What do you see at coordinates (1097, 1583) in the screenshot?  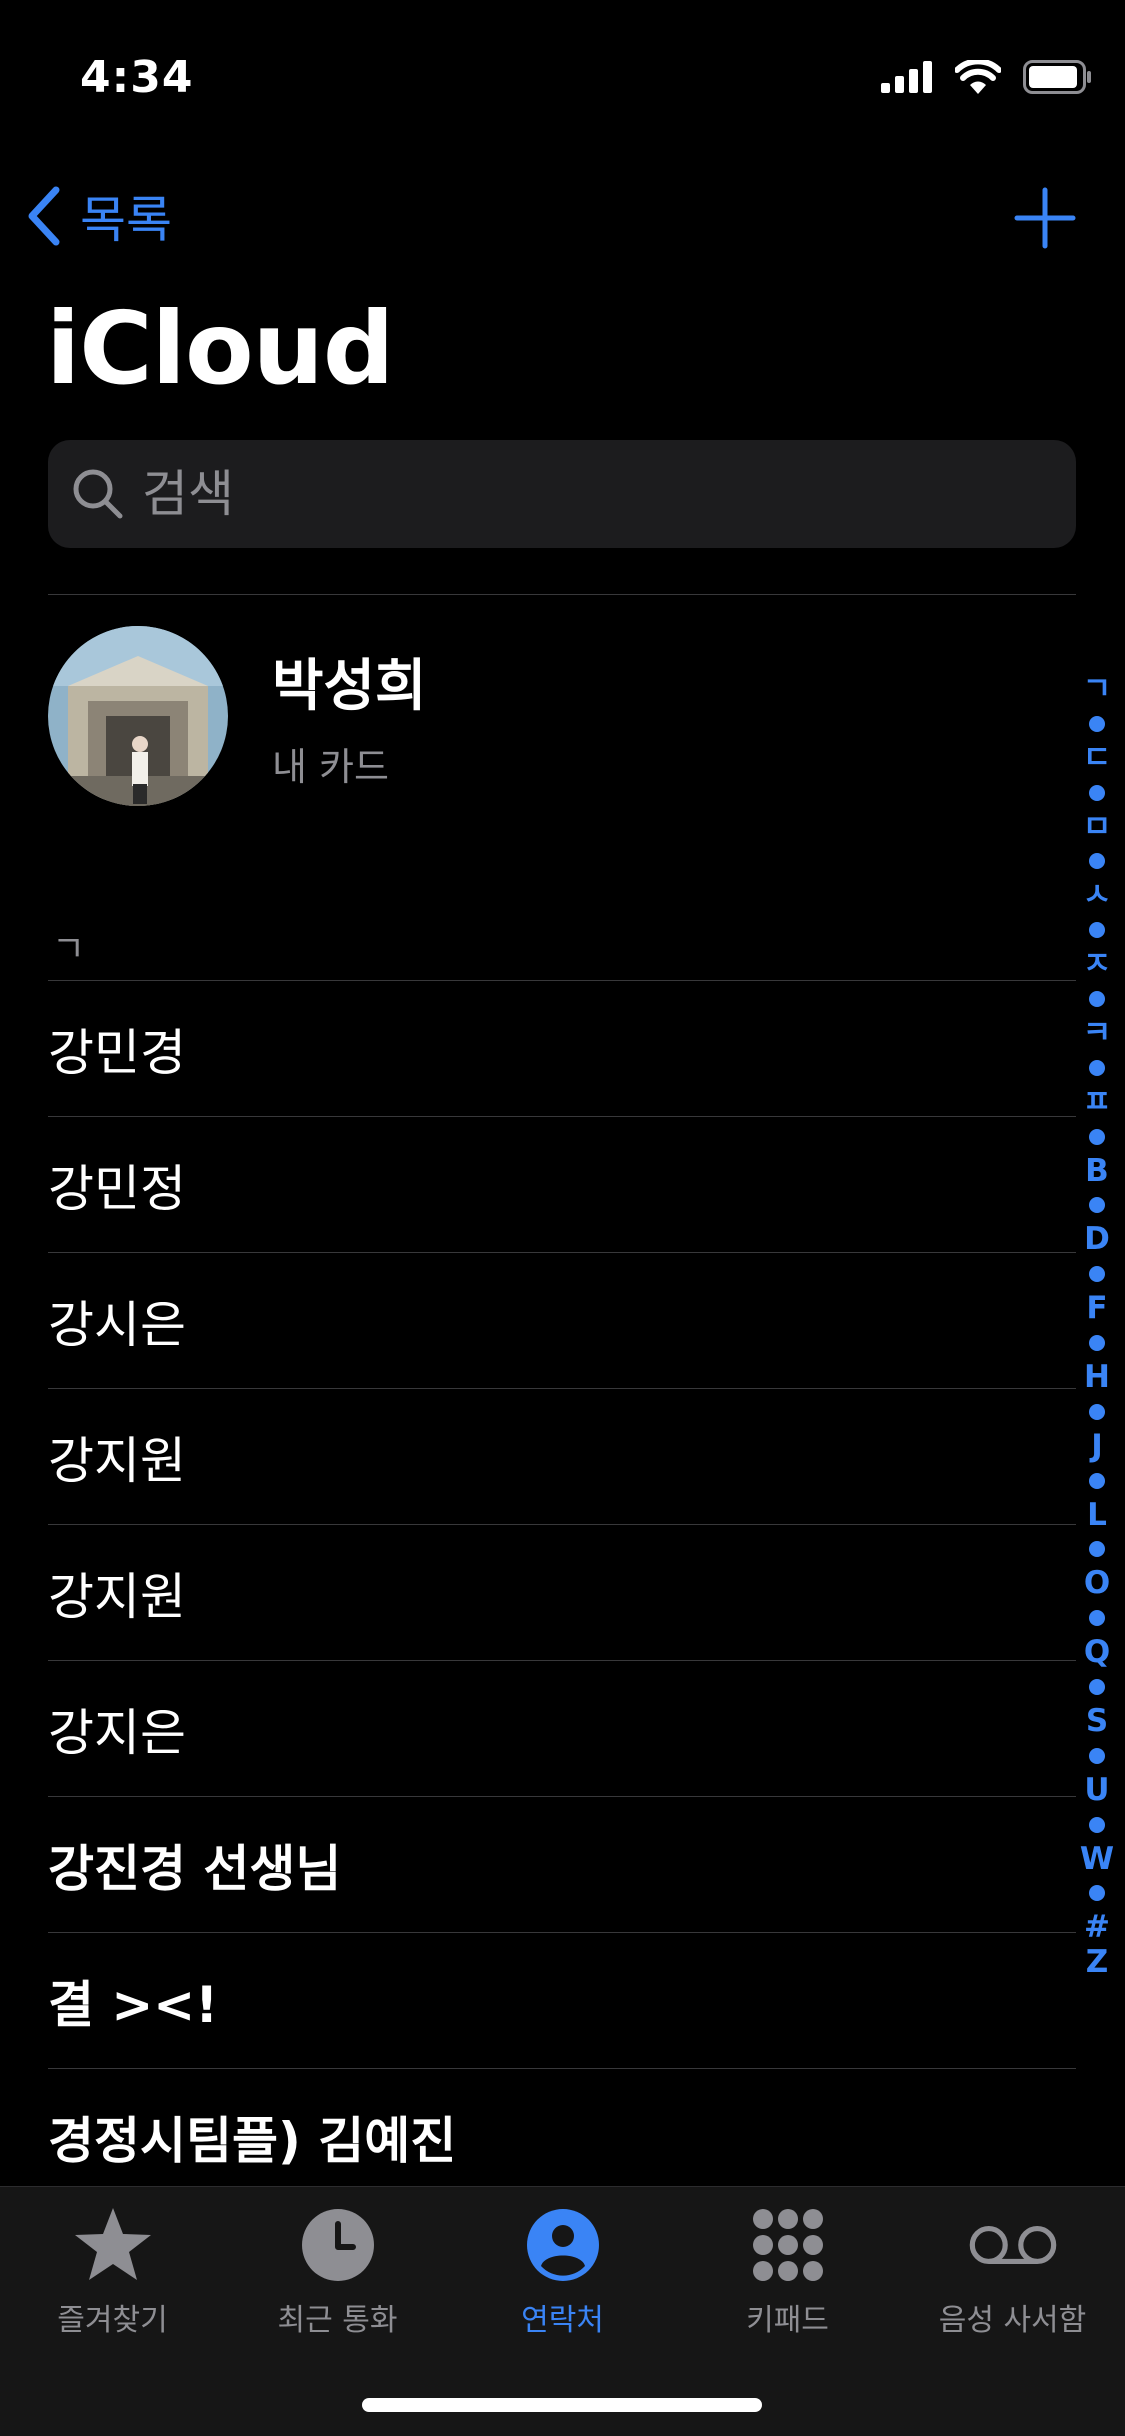 I see `index-letter: O` at bounding box center [1097, 1583].